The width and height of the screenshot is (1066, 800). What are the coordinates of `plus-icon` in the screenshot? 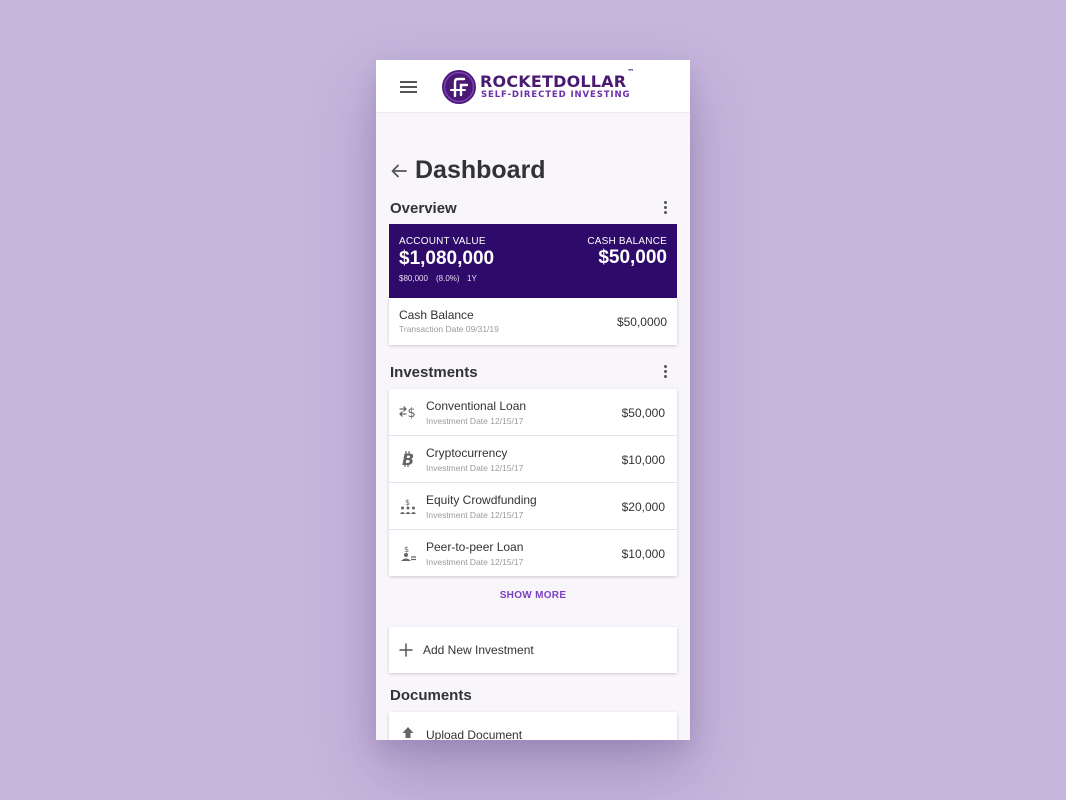 It's located at (406, 650).